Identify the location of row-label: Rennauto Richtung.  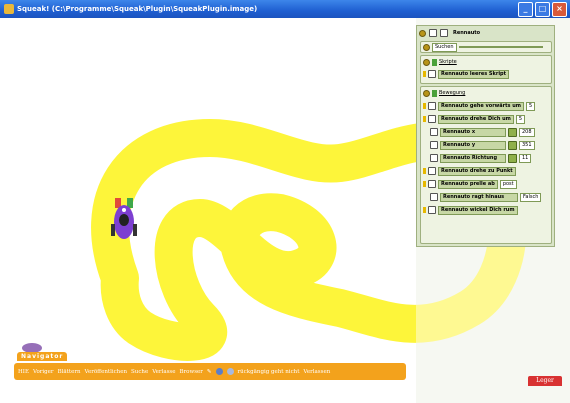
(473, 158).